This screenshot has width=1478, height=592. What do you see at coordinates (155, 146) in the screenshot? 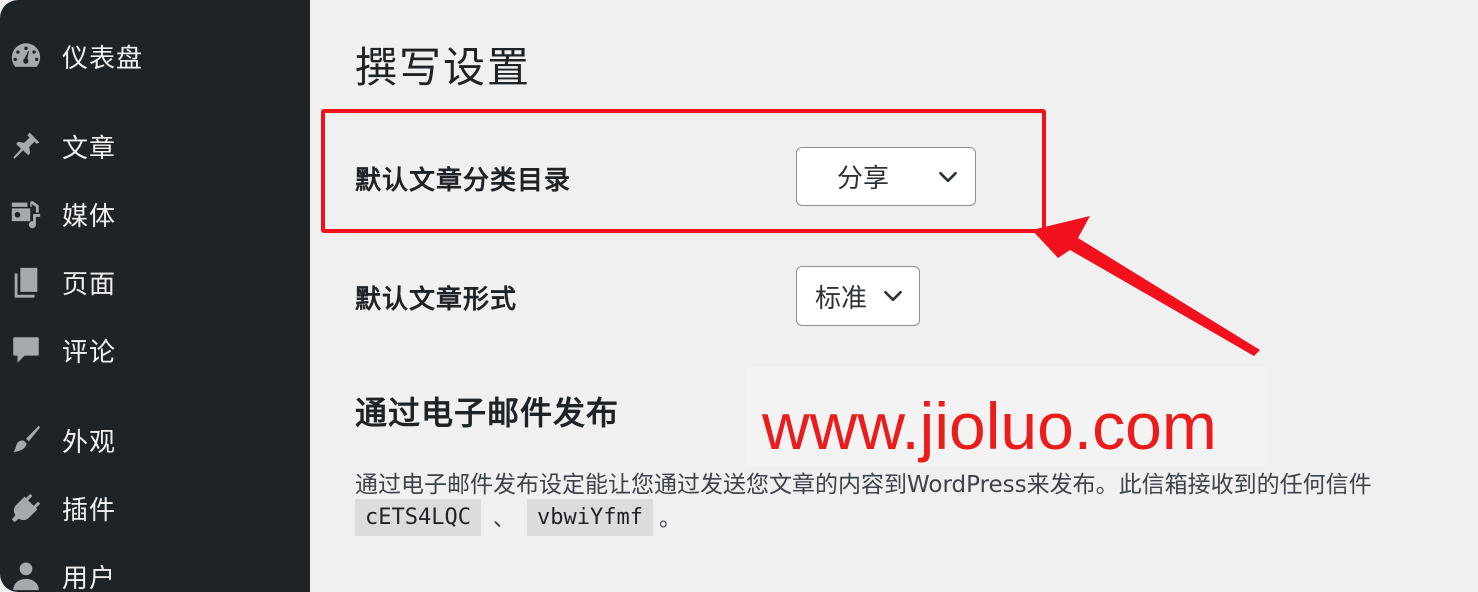
I see `sidebar-item-posts: 文章` at bounding box center [155, 146].